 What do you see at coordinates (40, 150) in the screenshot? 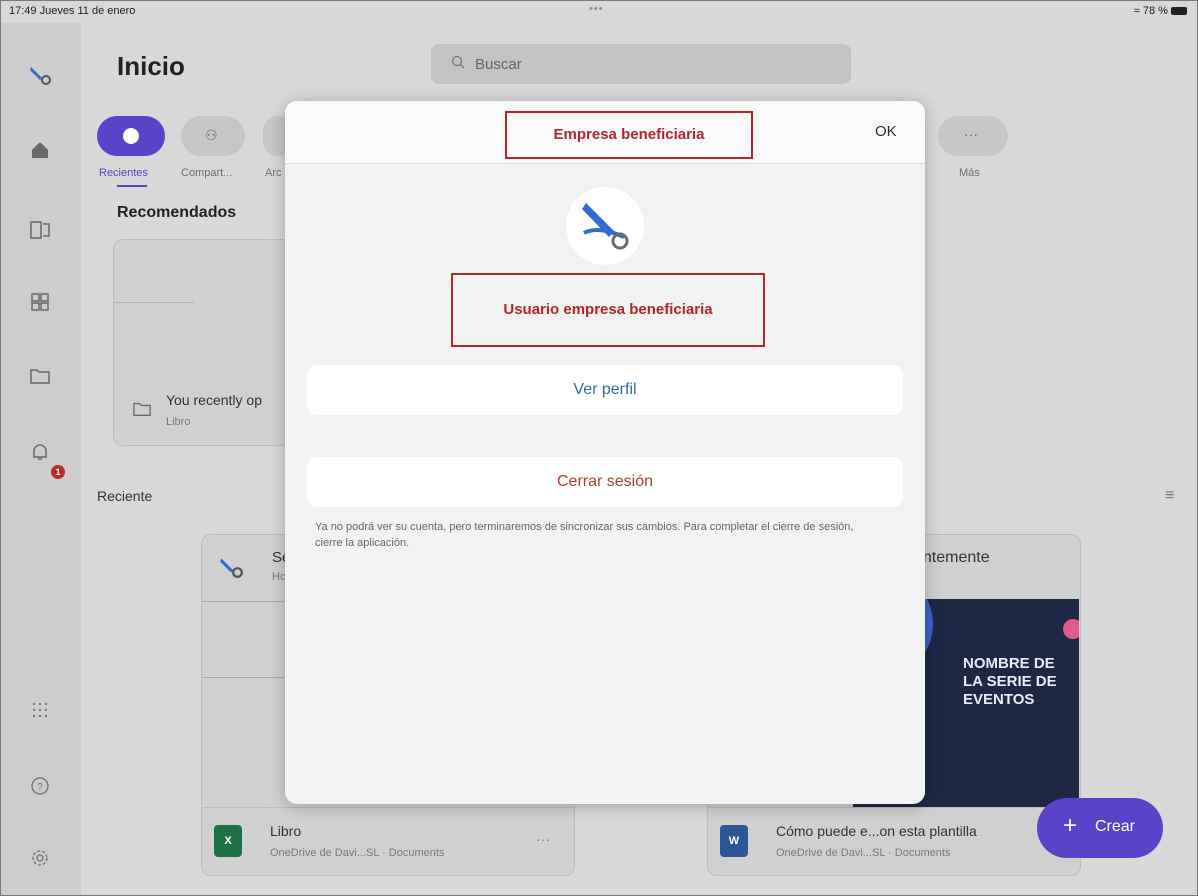
I see `home-icon` at bounding box center [40, 150].